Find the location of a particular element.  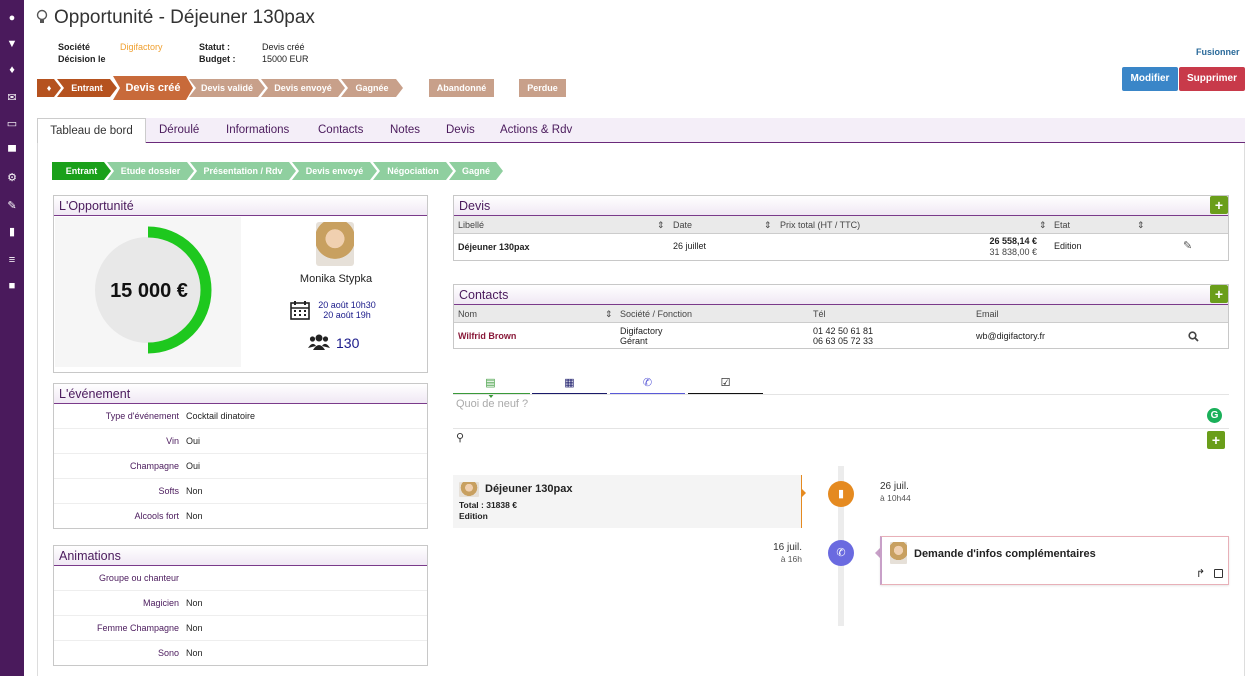

tab-devis: Devis is located at coordinates (460, 130).